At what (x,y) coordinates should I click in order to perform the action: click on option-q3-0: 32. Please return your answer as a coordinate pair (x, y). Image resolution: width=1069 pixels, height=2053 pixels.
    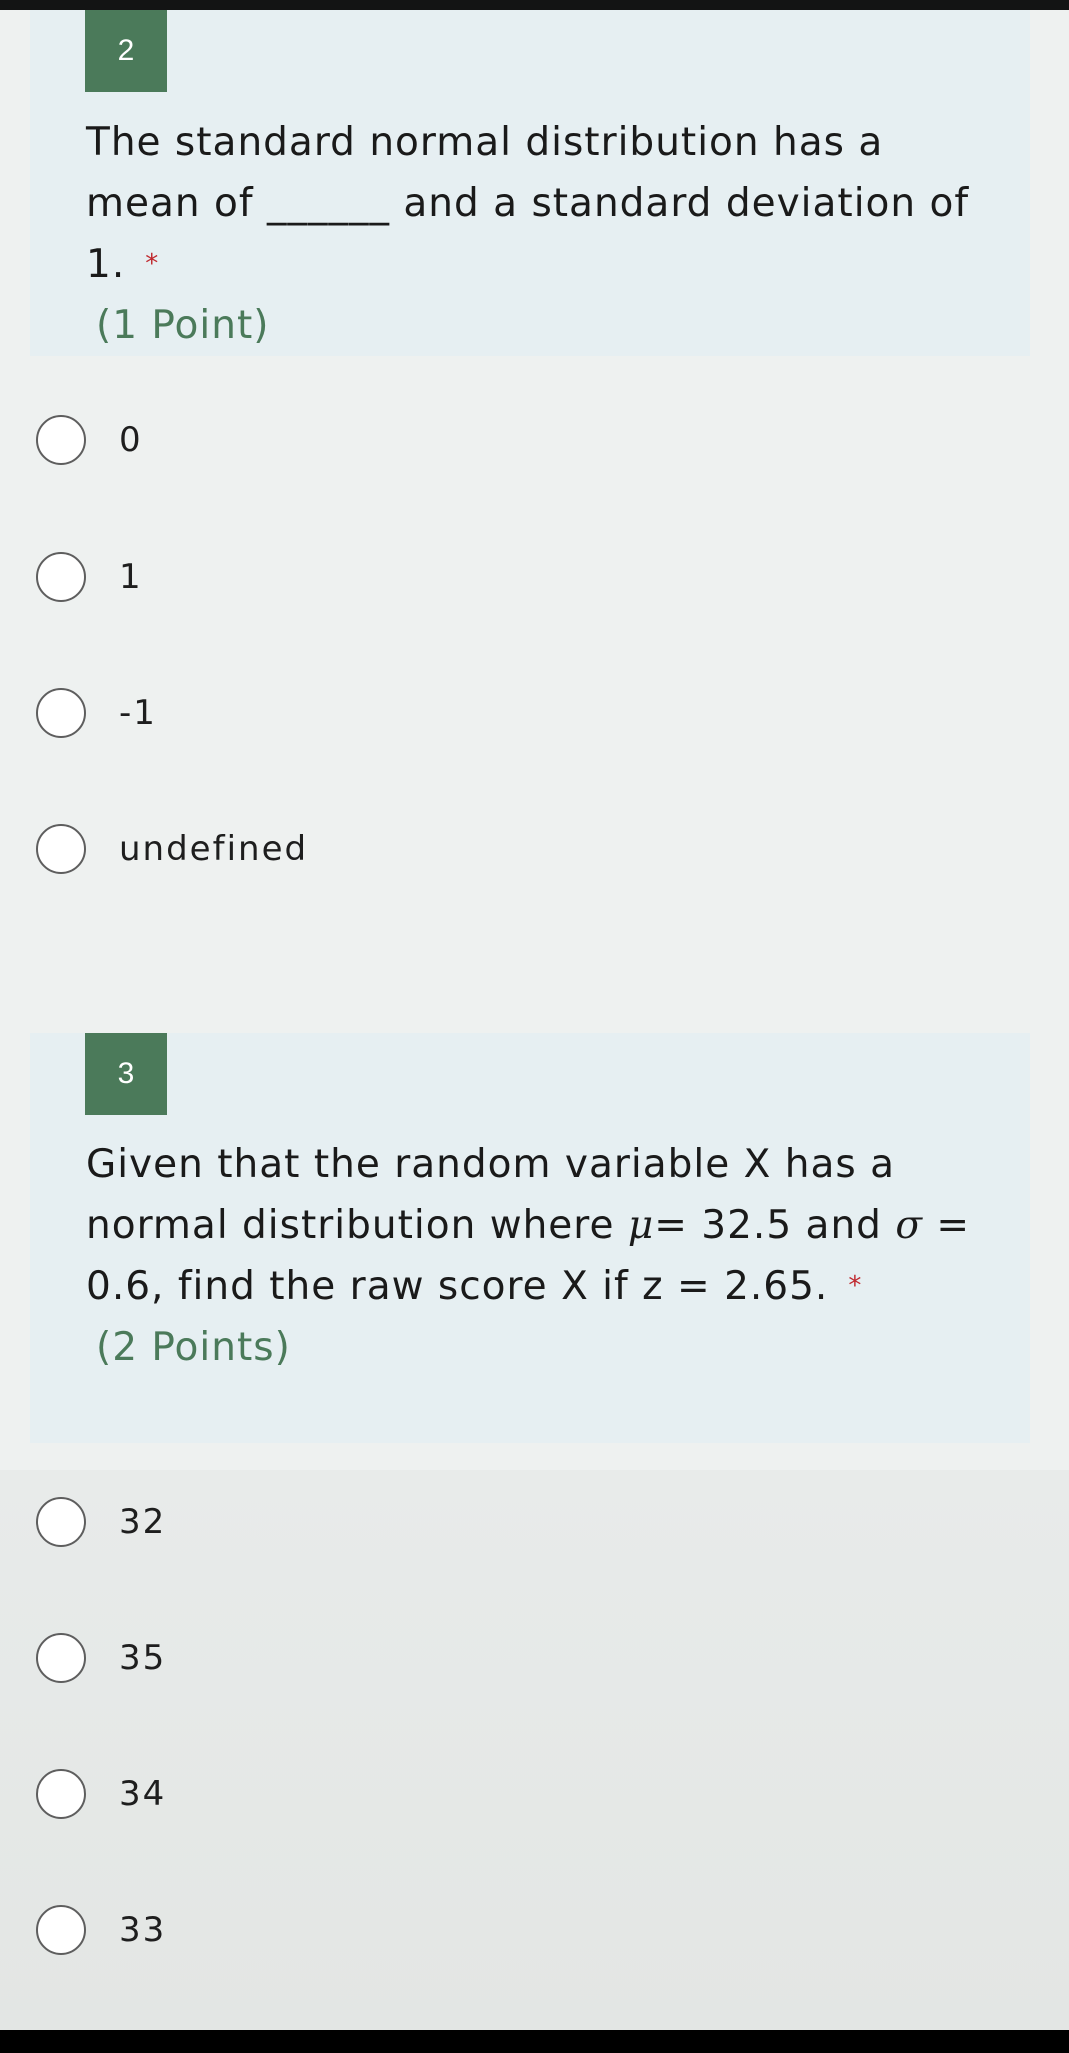
    Looking at the image, I should click on (534, 1522).